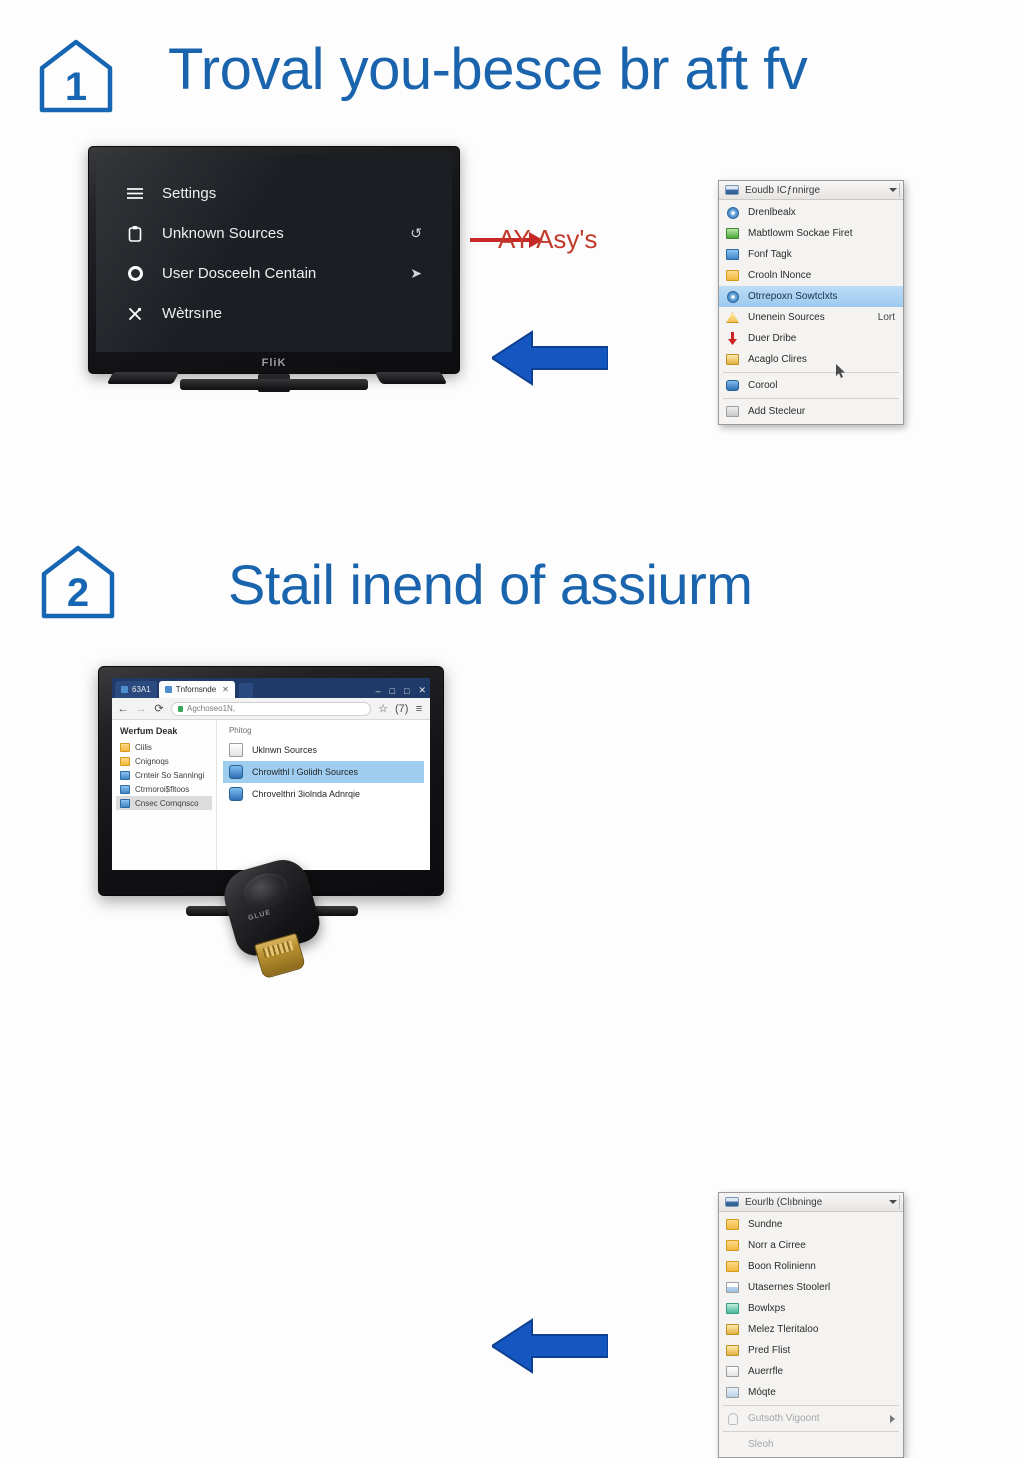  What do you see at coordinates (274, 273) in the screenshot?
I see `tv-menu-item-user-dosceeln-centain: User Dosceeln Centain ➤` at bounding box center [274, 273].